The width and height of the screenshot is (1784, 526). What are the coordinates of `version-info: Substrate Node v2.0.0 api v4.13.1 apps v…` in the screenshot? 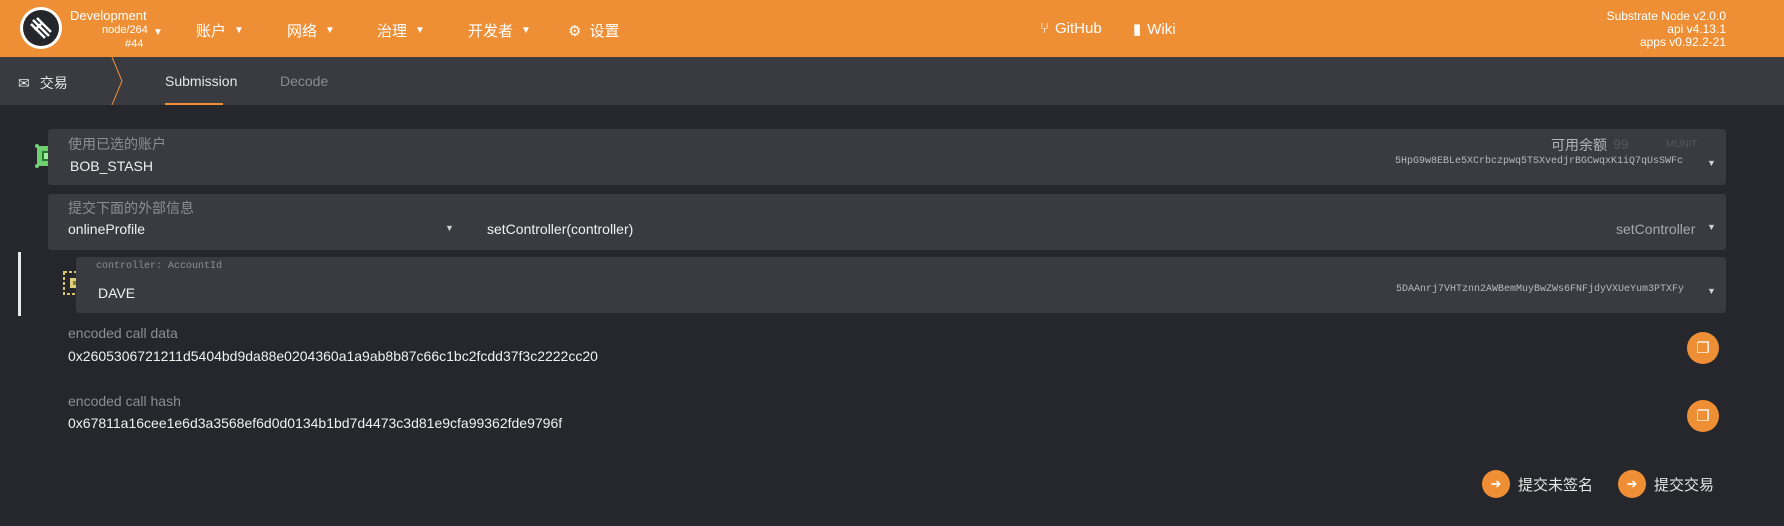 It's located at (1666, 29).